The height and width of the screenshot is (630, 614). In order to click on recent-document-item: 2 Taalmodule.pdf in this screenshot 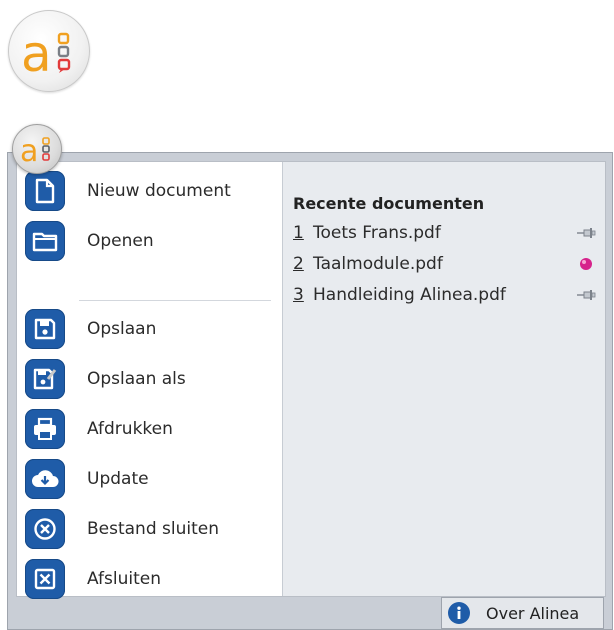, I will do `click(445, 264)`.